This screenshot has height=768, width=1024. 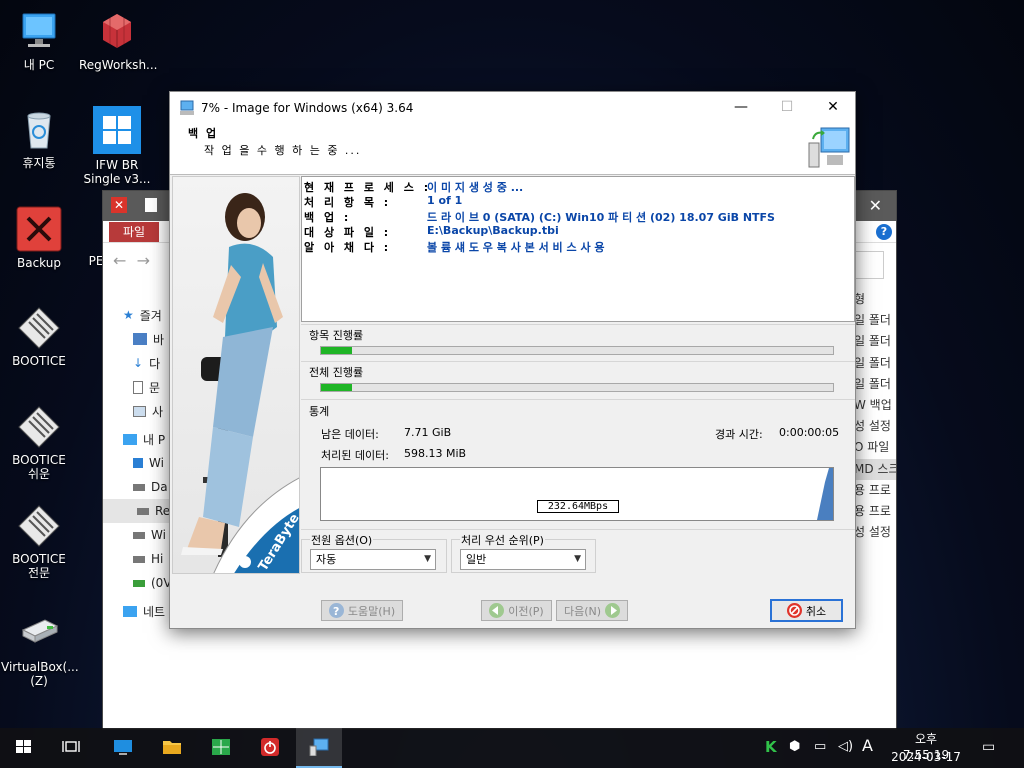 I want to click on maximize-button: ☐, so click(x=787, y=107).